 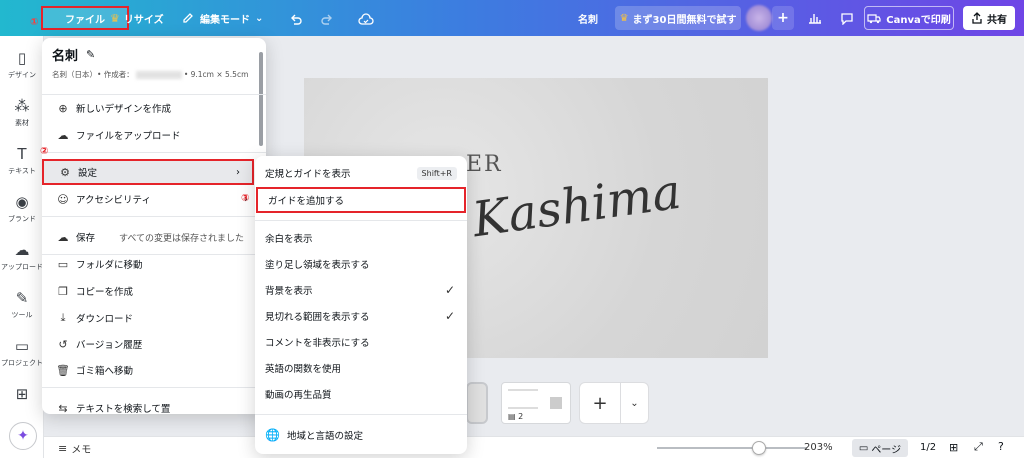 What do you see at coordinates (847, 18) in the screenshot?
I see `comment-icon` at bounding box center [847, 18].